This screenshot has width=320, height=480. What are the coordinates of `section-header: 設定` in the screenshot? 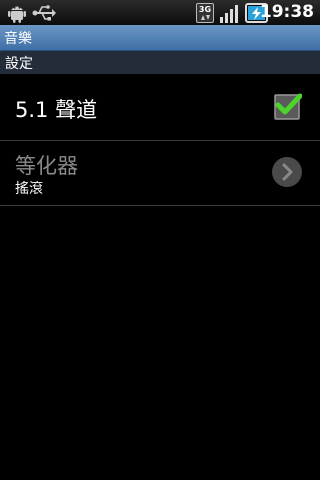 It's located at (160, 62).